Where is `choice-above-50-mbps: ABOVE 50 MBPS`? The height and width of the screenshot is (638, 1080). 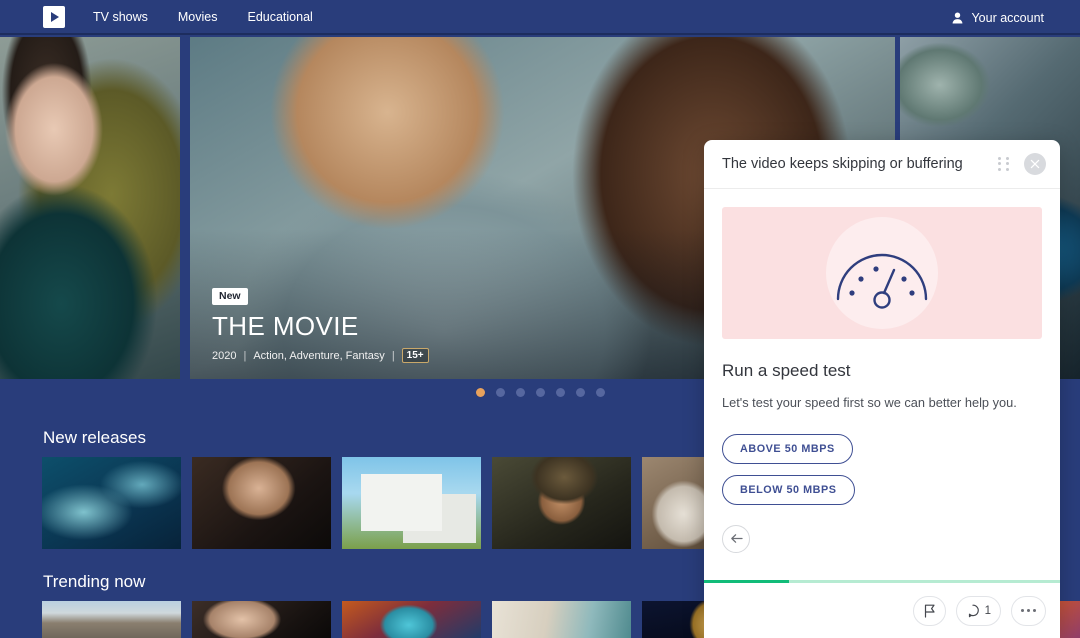 choice-above-50-mbps: ABOVE 50 MBPS is located at coordinates (787, 448).